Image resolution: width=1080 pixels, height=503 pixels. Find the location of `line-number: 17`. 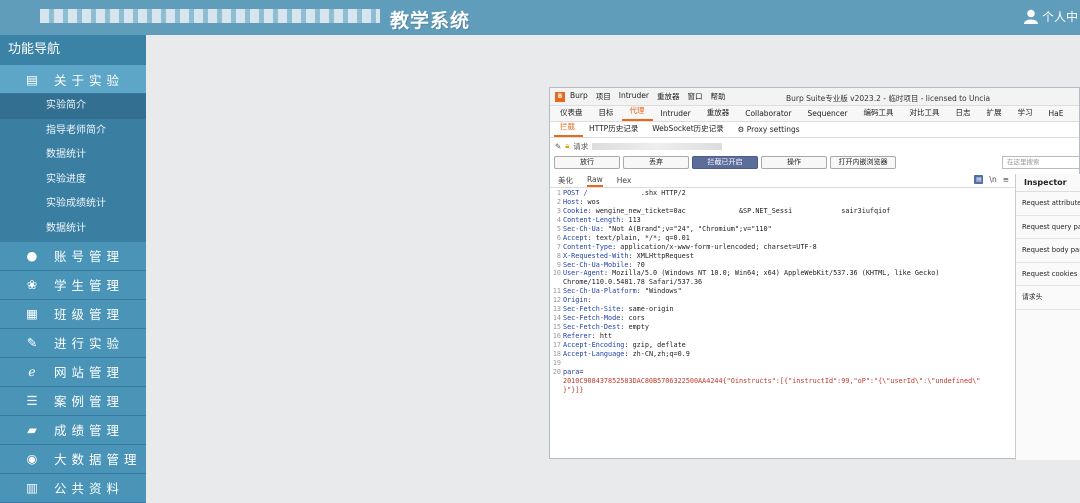

line-number: 17 is located at coordinates (556, 344).